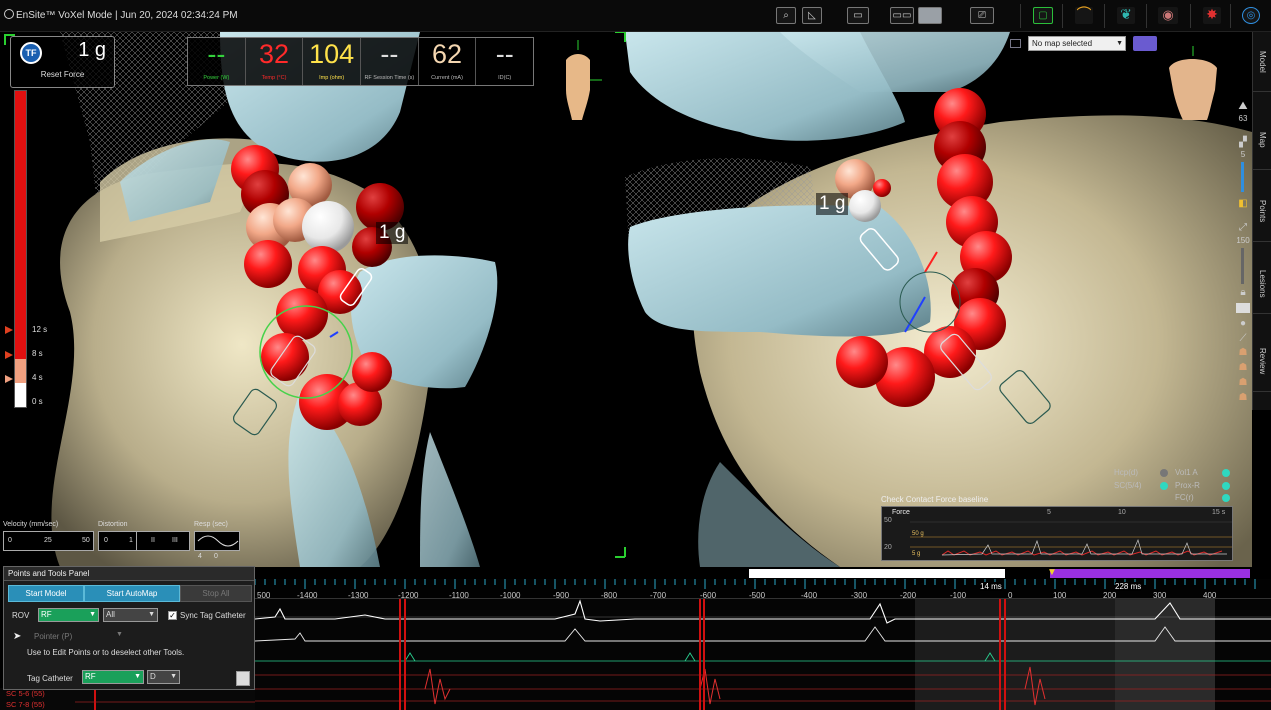 The image size is (1271, 710). I want to click on velocity-tick: 50, so click(86, 540).